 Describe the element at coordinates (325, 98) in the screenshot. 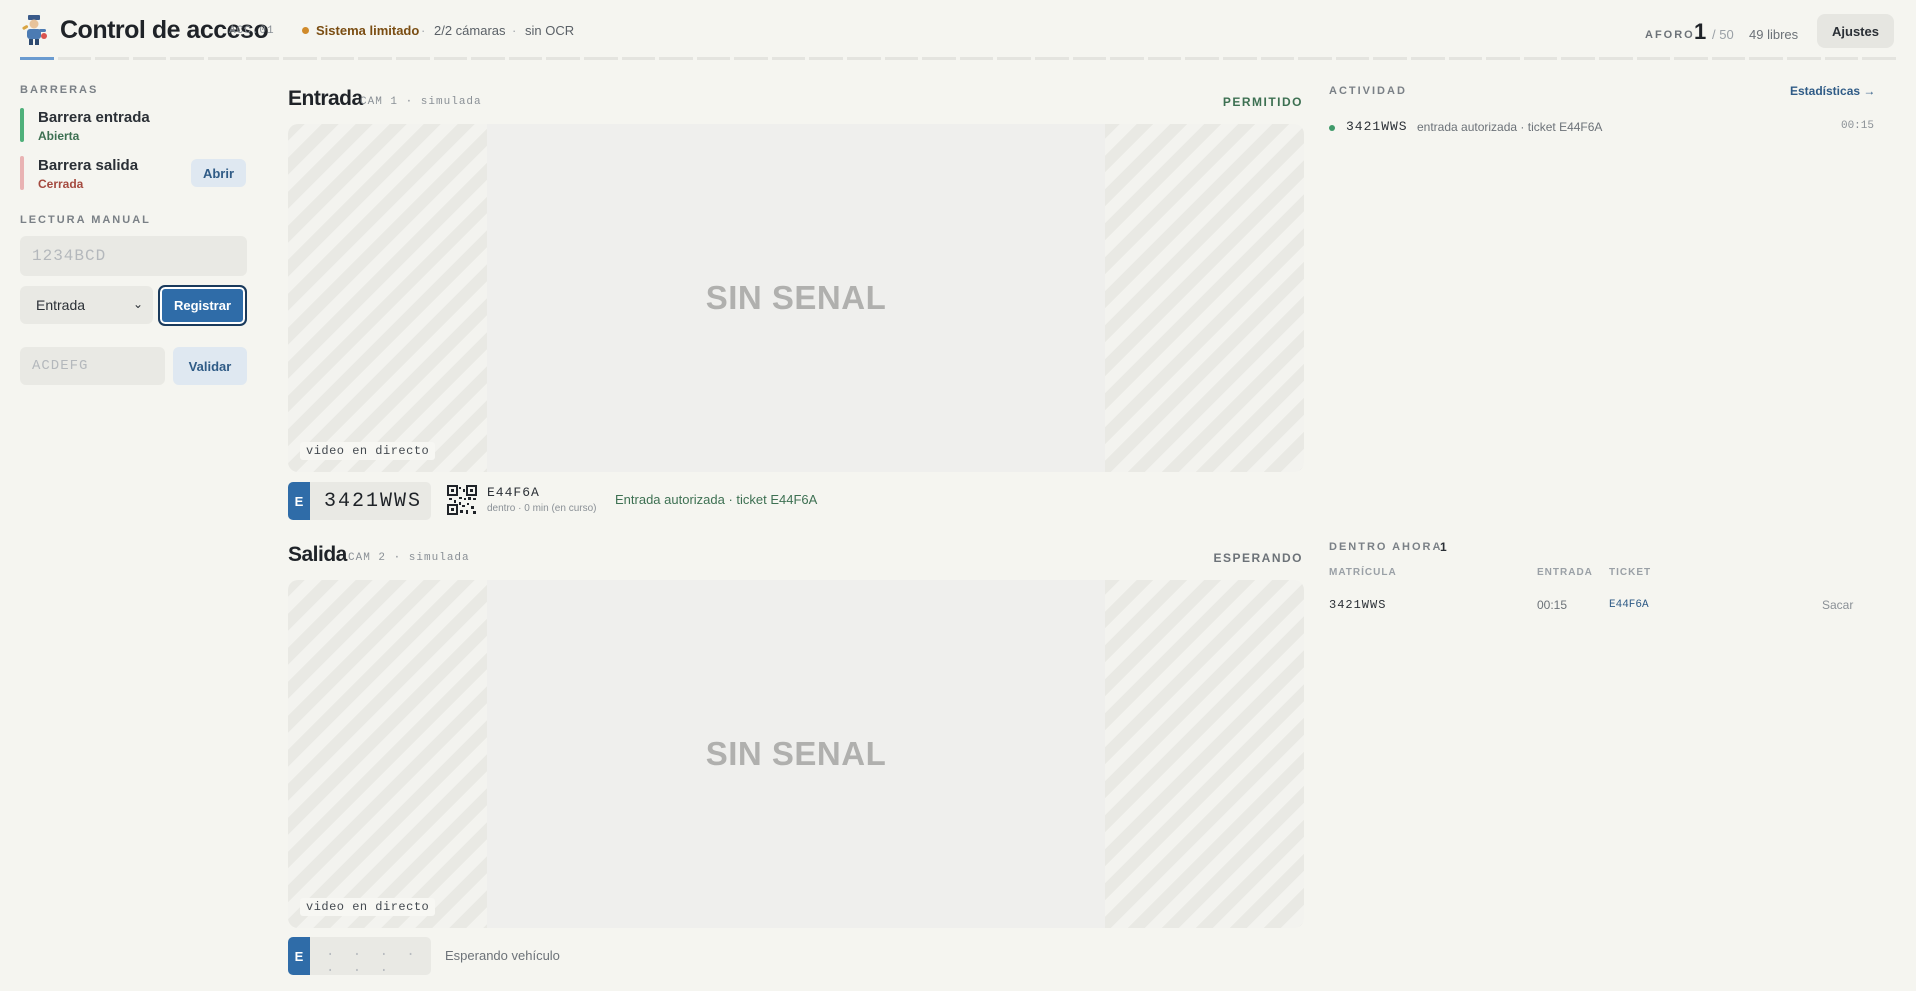

I see `entry-camera-title: Entrada` at that location.